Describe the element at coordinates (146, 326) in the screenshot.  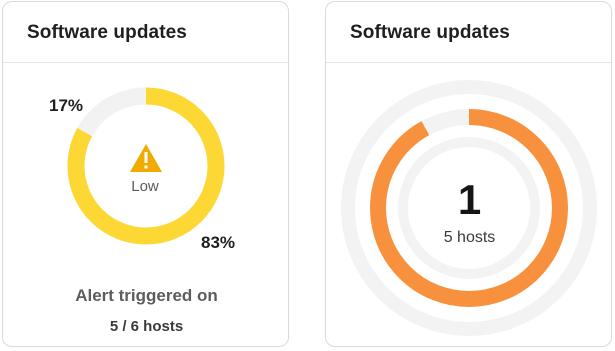
I see `hosts-ratio: 5 / 6 hosts` at that location.